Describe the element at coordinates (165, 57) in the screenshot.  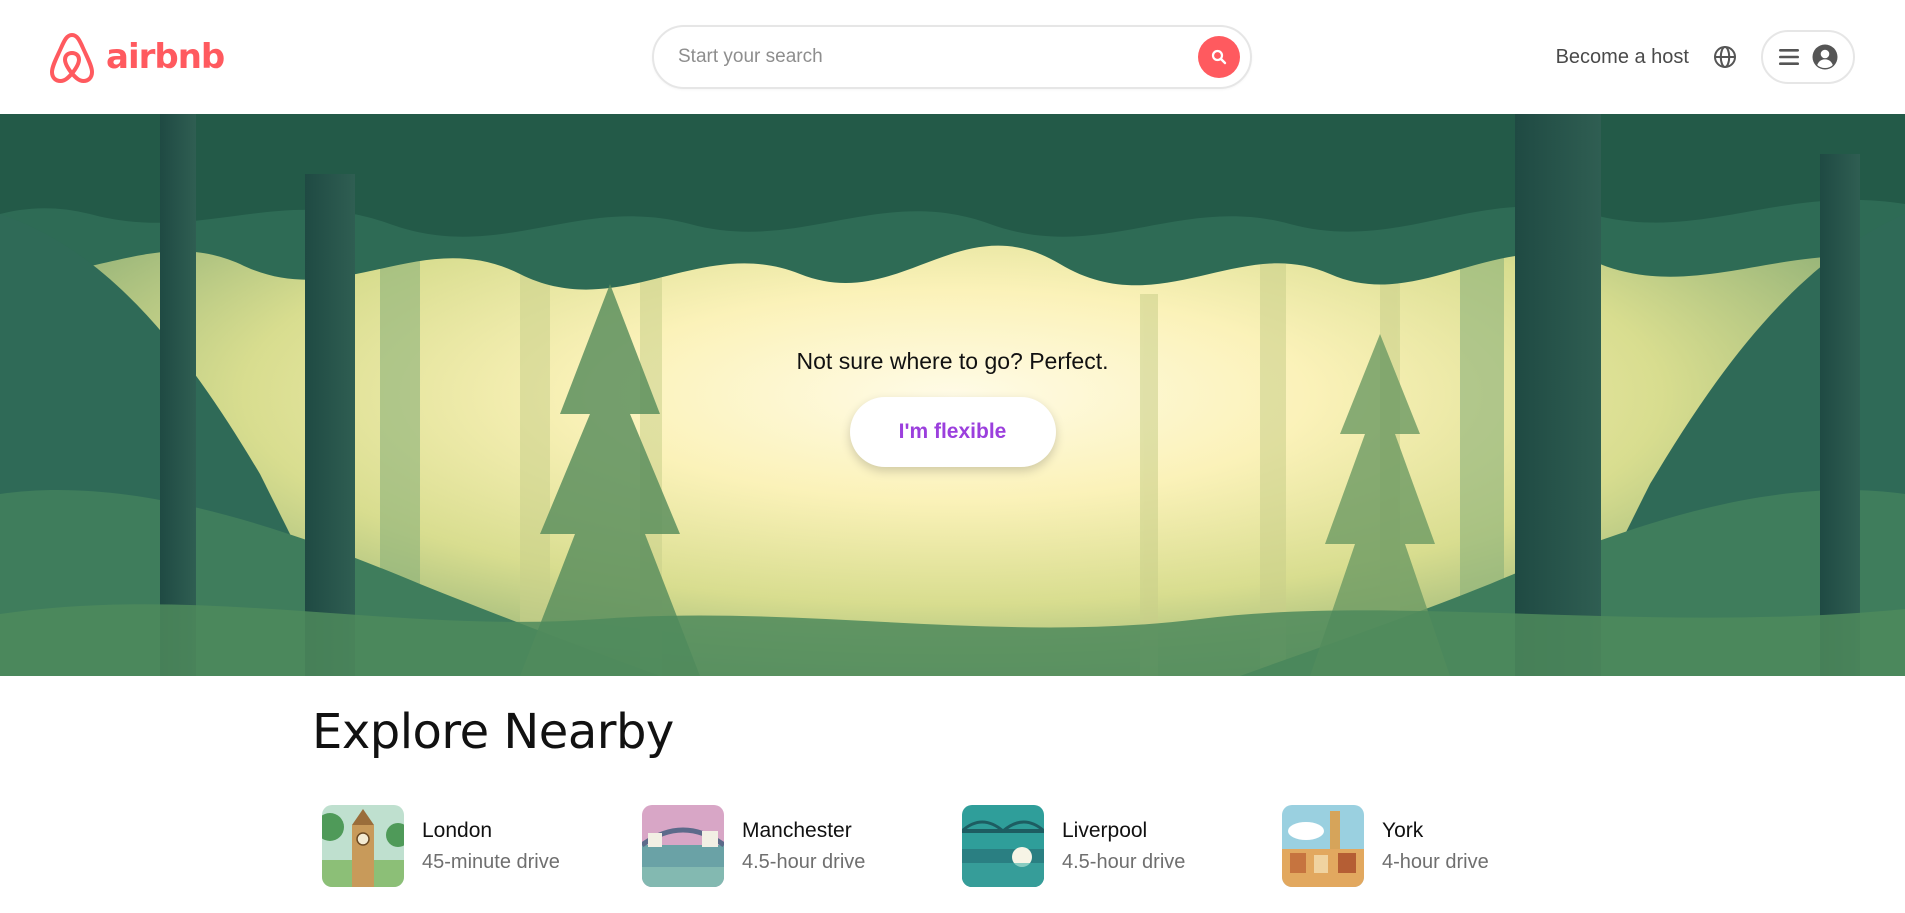
I see `brand-name: airbnb` at that location.